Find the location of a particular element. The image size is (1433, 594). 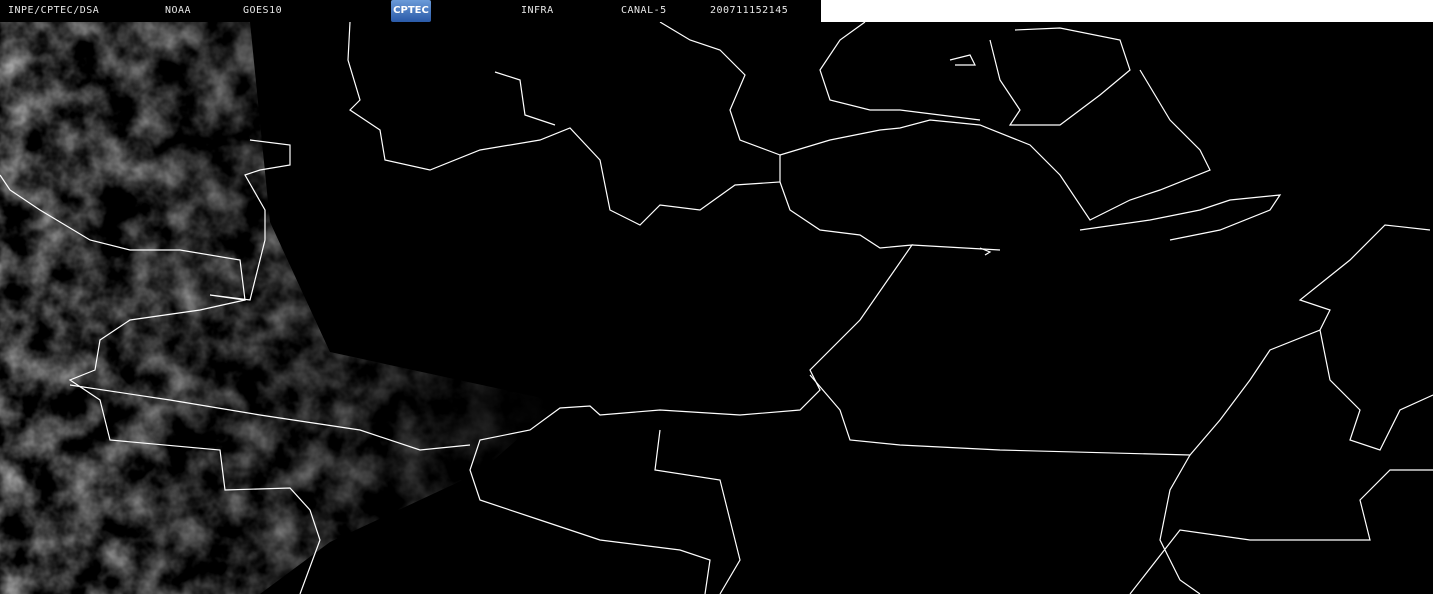

channel-label: CANAL-5 is located at coordinates (644, 10).